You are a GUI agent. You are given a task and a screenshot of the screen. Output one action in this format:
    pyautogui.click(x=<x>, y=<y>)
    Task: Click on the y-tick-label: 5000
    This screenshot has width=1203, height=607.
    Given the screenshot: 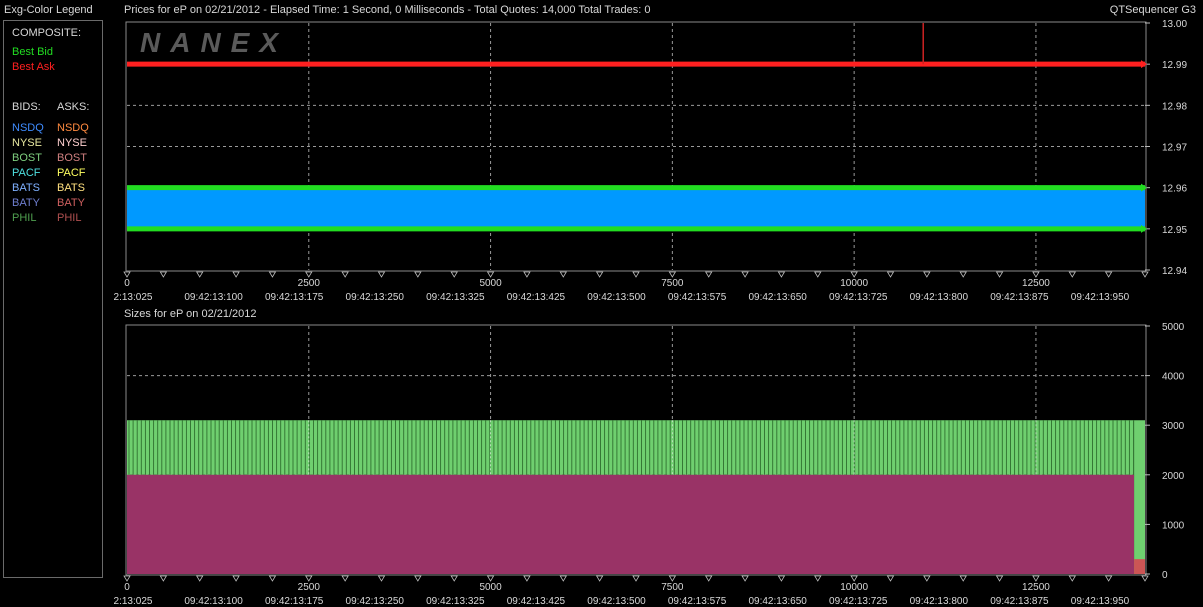 What is the action you would take?
    pyautogui.click(x=1173, y=327)
    